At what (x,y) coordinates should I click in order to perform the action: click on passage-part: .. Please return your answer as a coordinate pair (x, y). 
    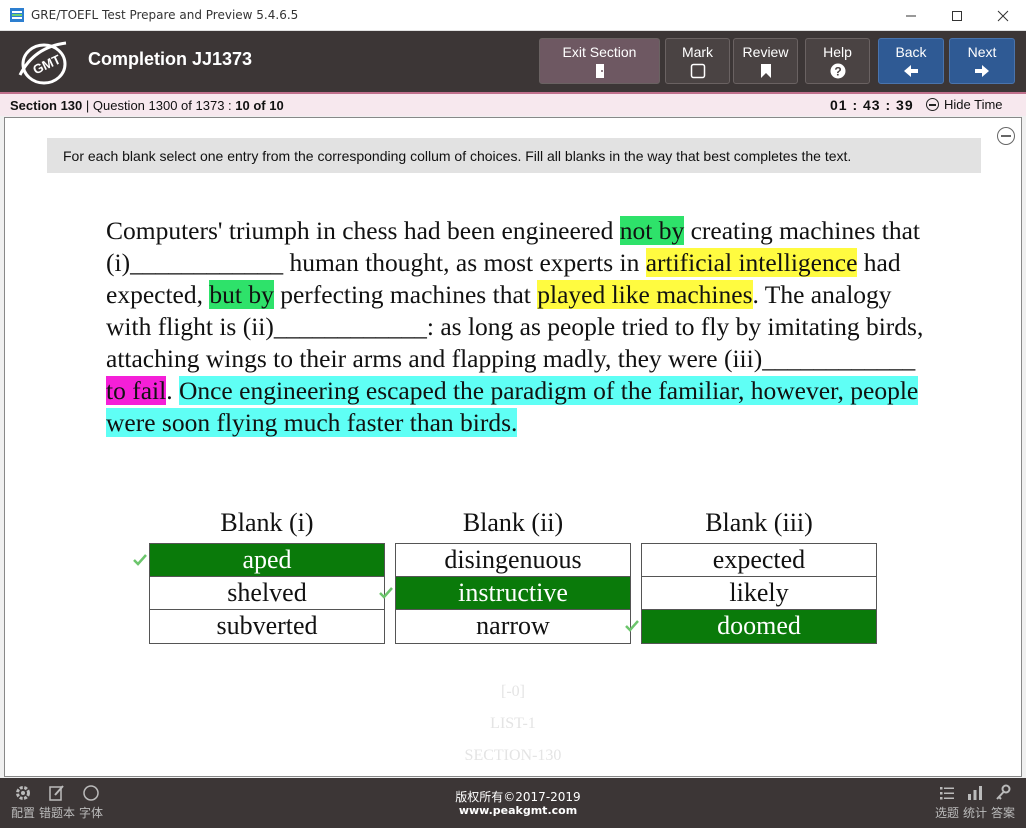
    Looking at the image, I should click on (172, 390).